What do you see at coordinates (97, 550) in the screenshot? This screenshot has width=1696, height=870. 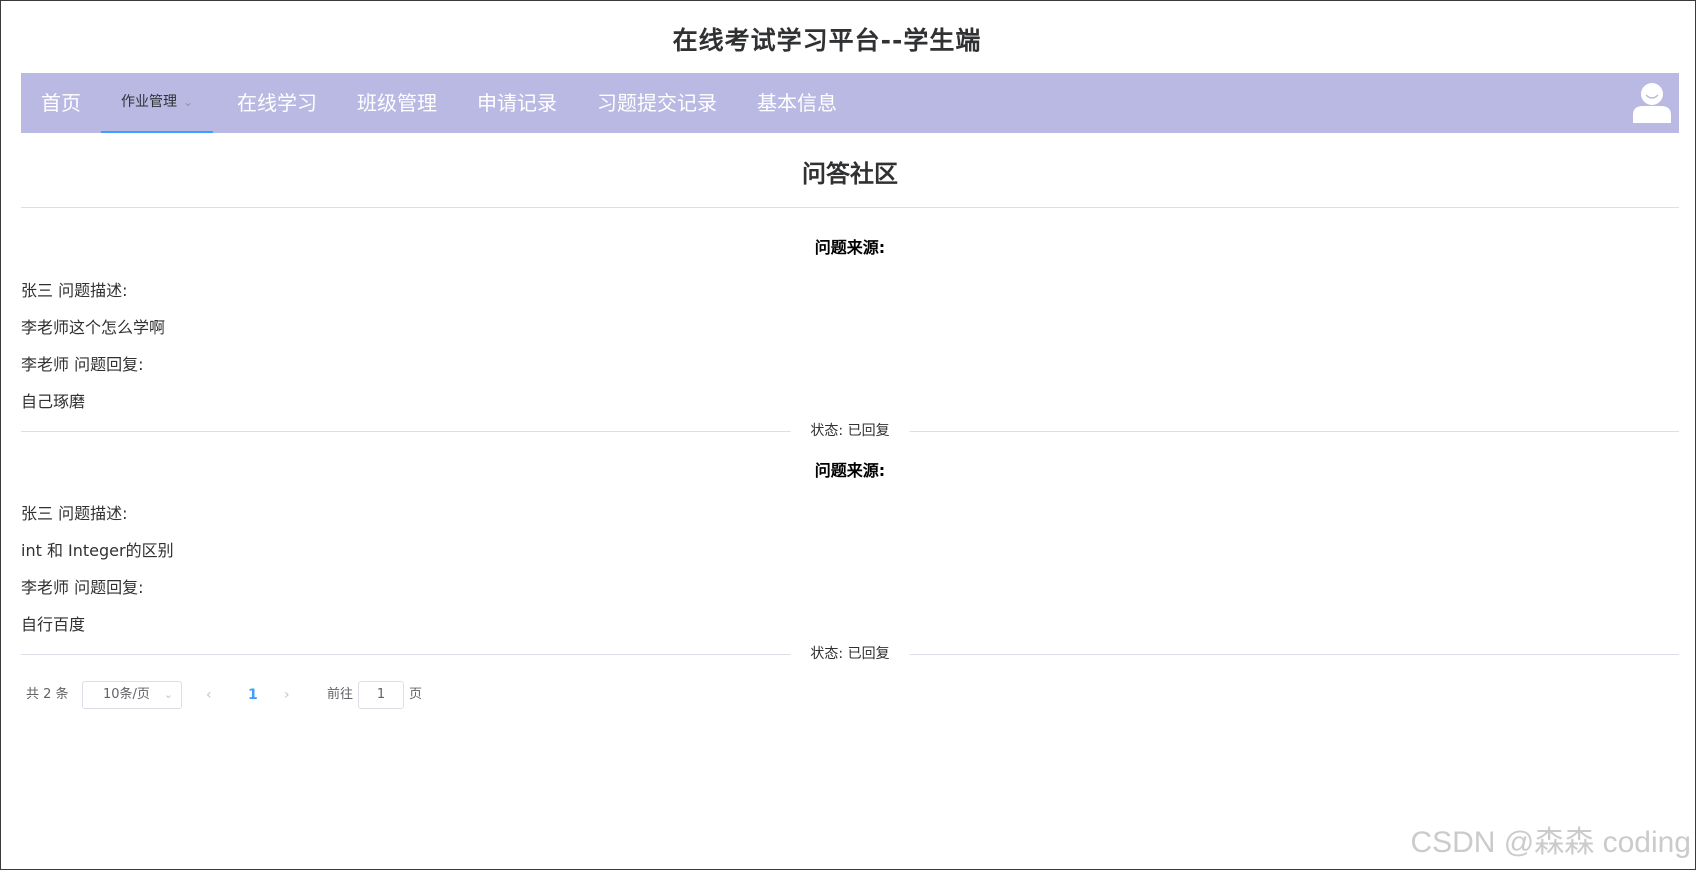 I see `question-text: int 和 Integer的区别` at bounding box center [97, 550].